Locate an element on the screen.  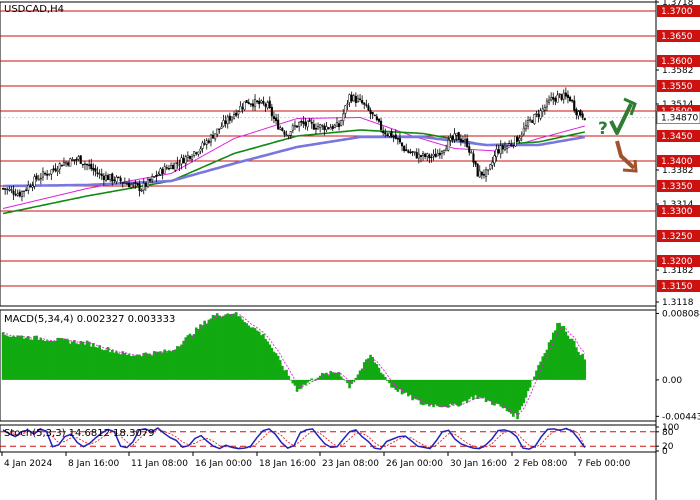
time-axis-label: 30 Jan 16:00 is located at coordinates (478, 464).